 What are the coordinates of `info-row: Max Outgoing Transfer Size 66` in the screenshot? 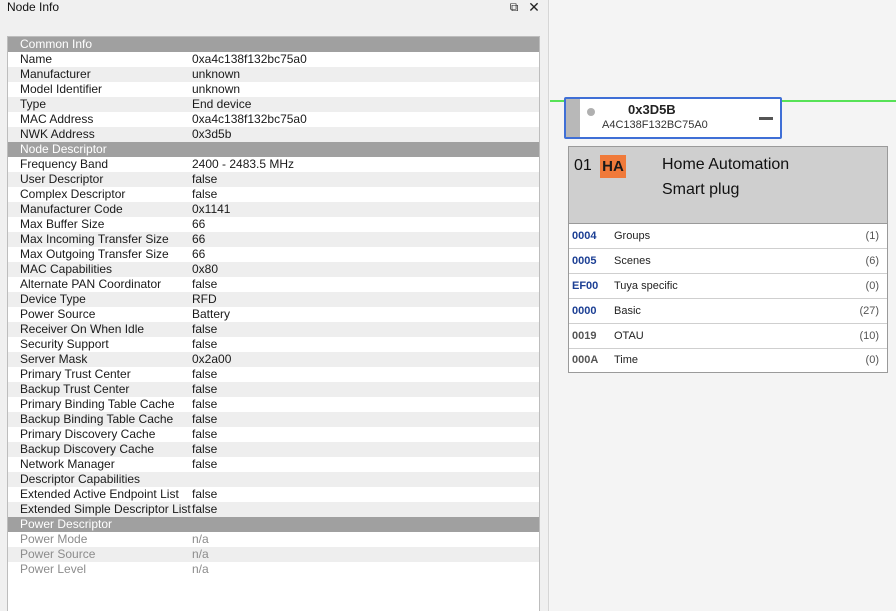 It's located at (273, 254).